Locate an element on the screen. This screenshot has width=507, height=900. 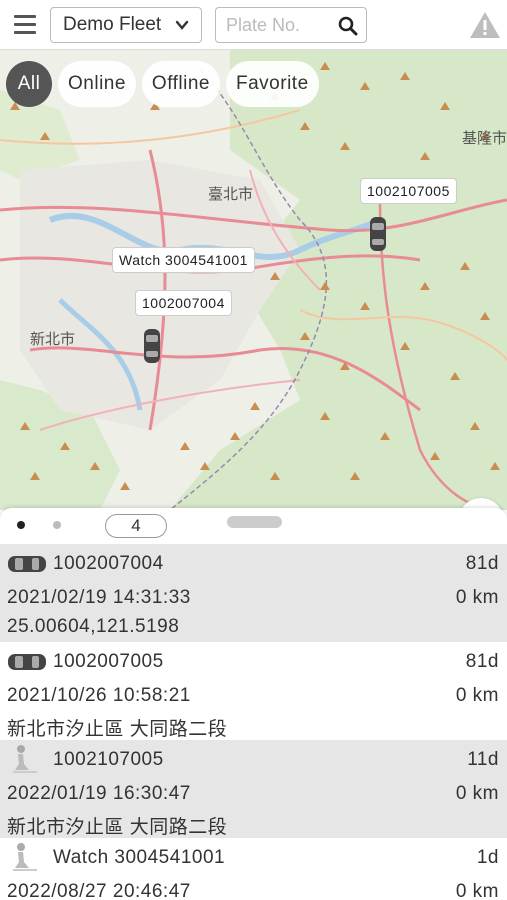
plate-search-input is located at coordinates (271, 25).